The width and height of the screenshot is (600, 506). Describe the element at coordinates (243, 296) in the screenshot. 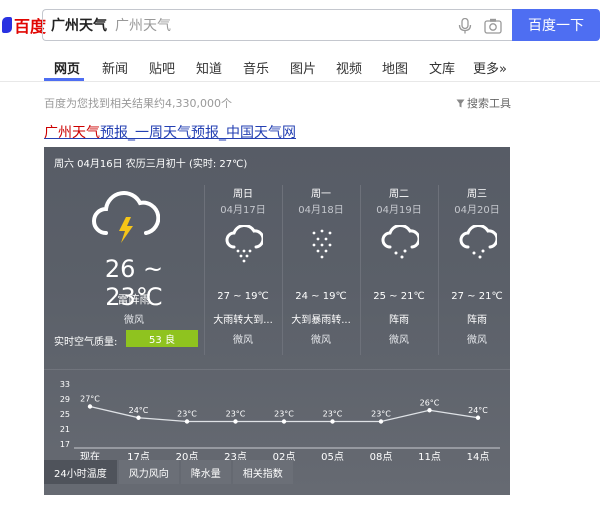

I see `forecast-temp: 27 ~ 19℃` at that location.